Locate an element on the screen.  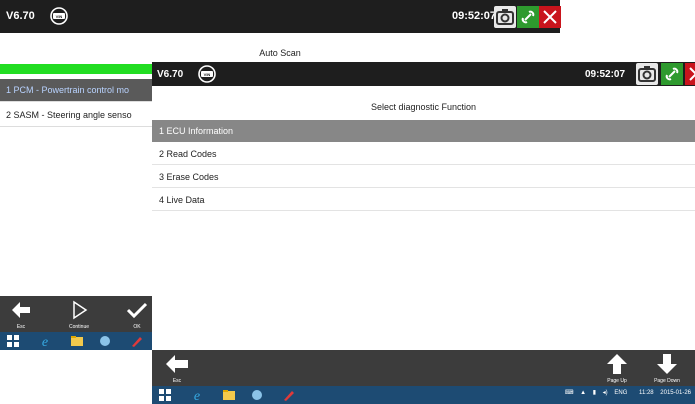
bottom-toolbar: Esc Continue OK is located at coordinates (77, 314).